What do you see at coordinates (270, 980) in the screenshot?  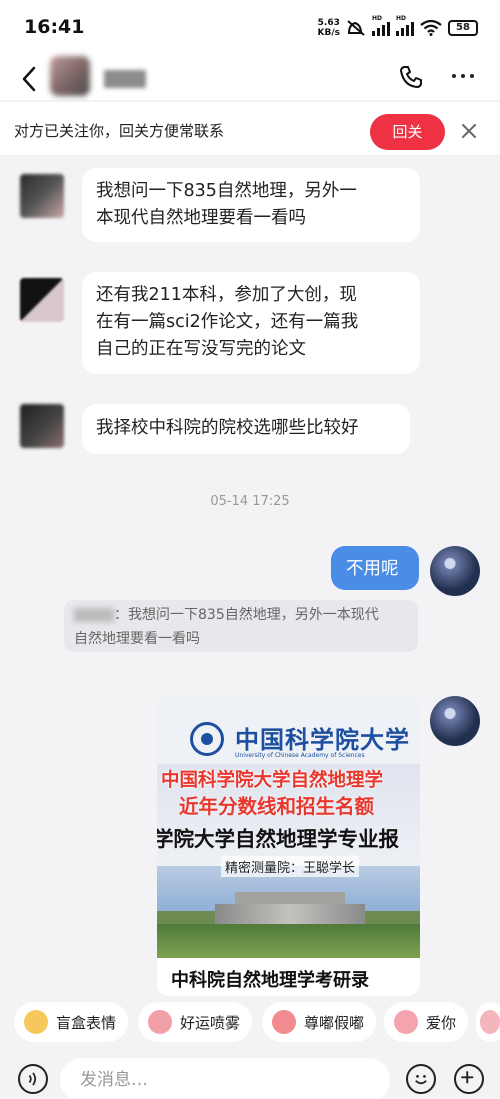 I see `article-title: 中科院自然地理学考研录` at bounding box center [270, 980].